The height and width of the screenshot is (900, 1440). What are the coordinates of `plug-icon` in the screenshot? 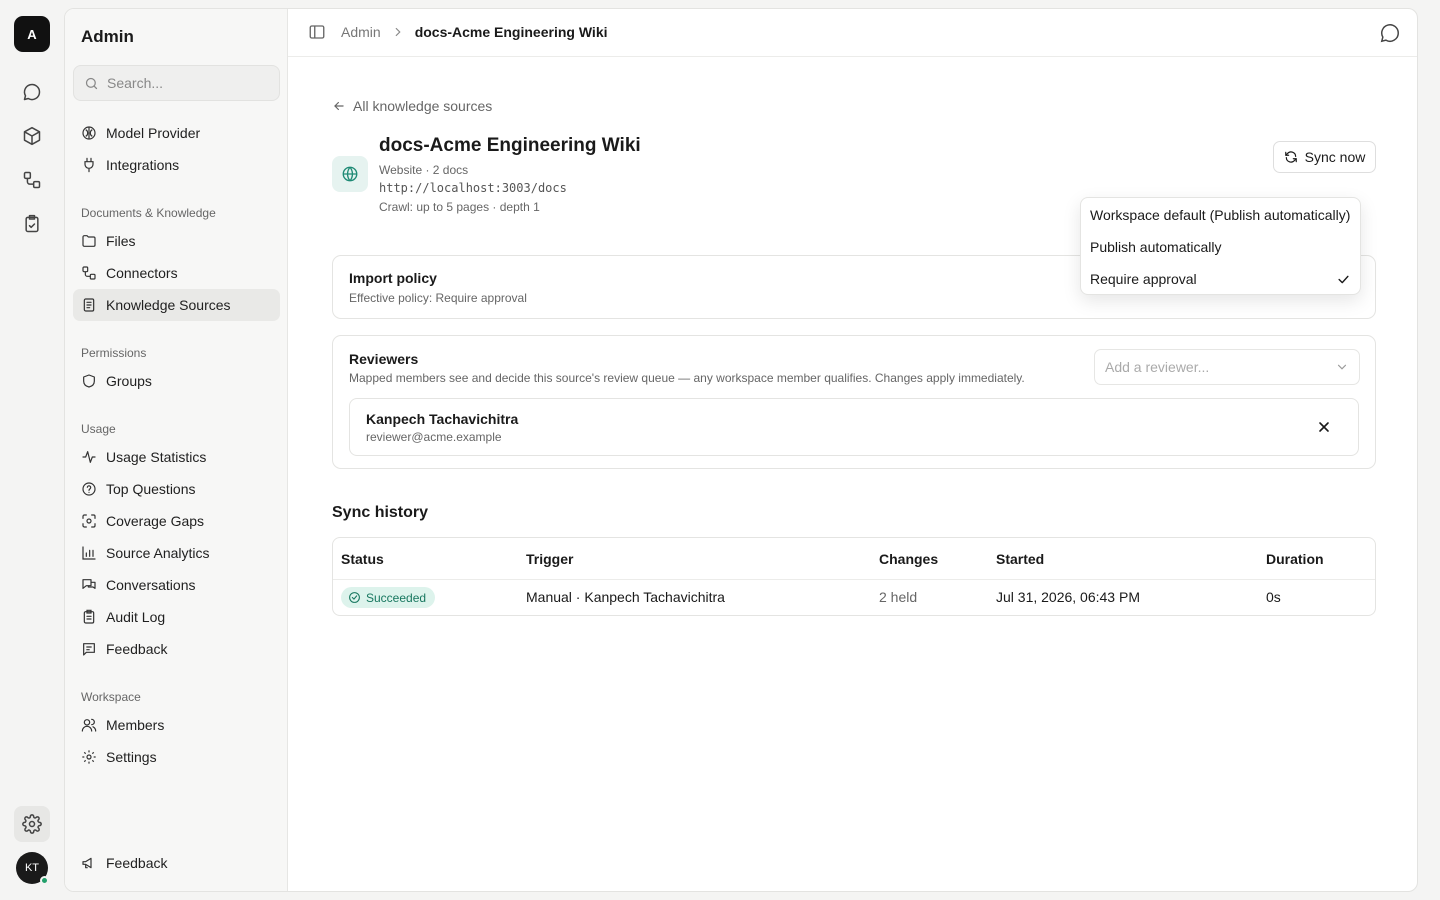 It's located at (89, 165).